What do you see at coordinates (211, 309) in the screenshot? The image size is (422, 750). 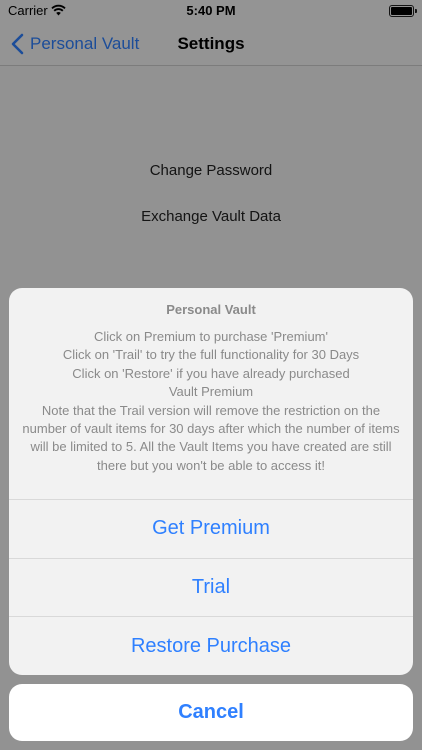 I see `action-sheet-title: Personal Vault` at bounding box center [211, 309].